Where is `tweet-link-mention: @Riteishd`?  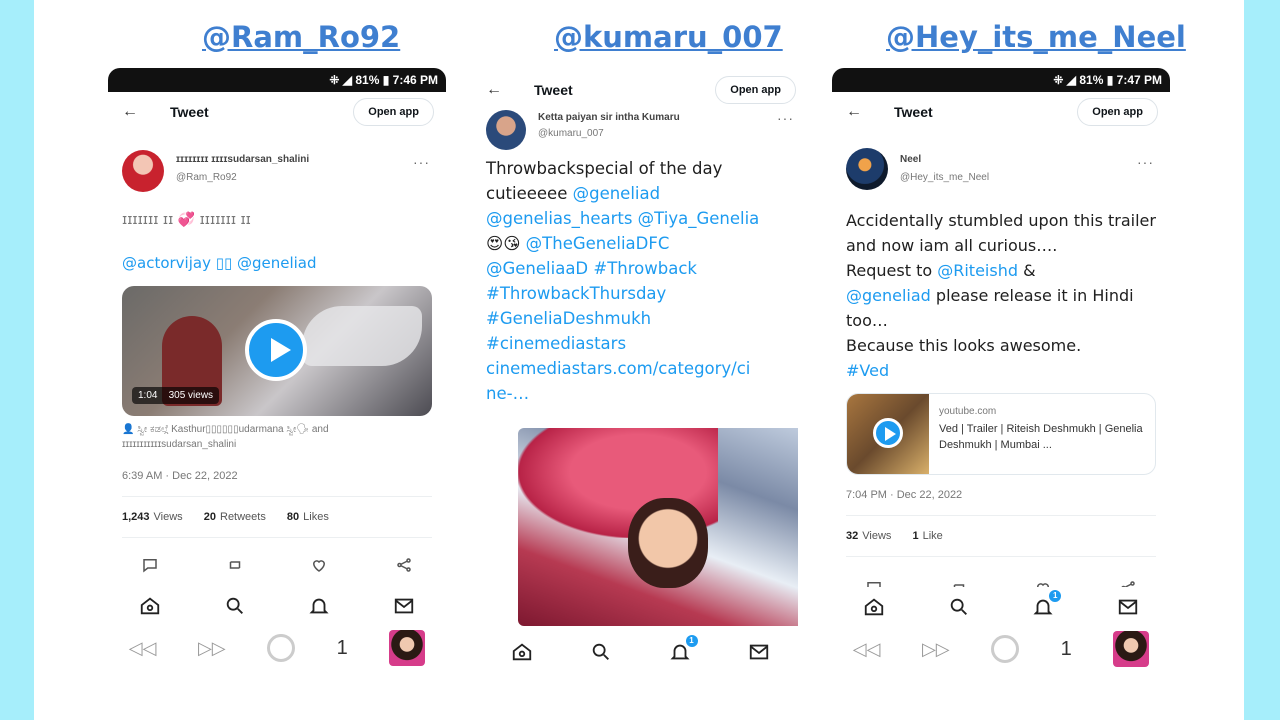 tweet-link-mention: @Riteishd is located at coordinates (977, 270).